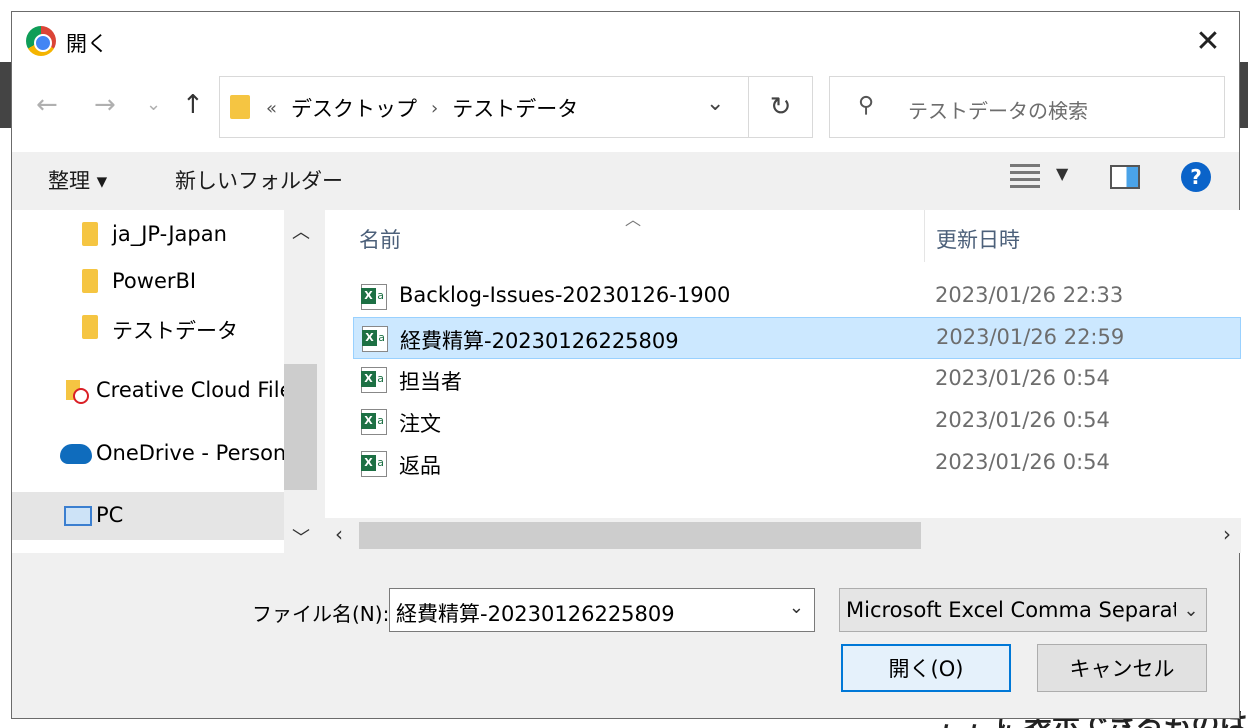 This screenshot has width=1248, height=728. What do you see at coordinates (422, 108) in the screenshot?
I see `breadcrumb: « デスクトップ › テストデータ` at bounding box center [422, 108].